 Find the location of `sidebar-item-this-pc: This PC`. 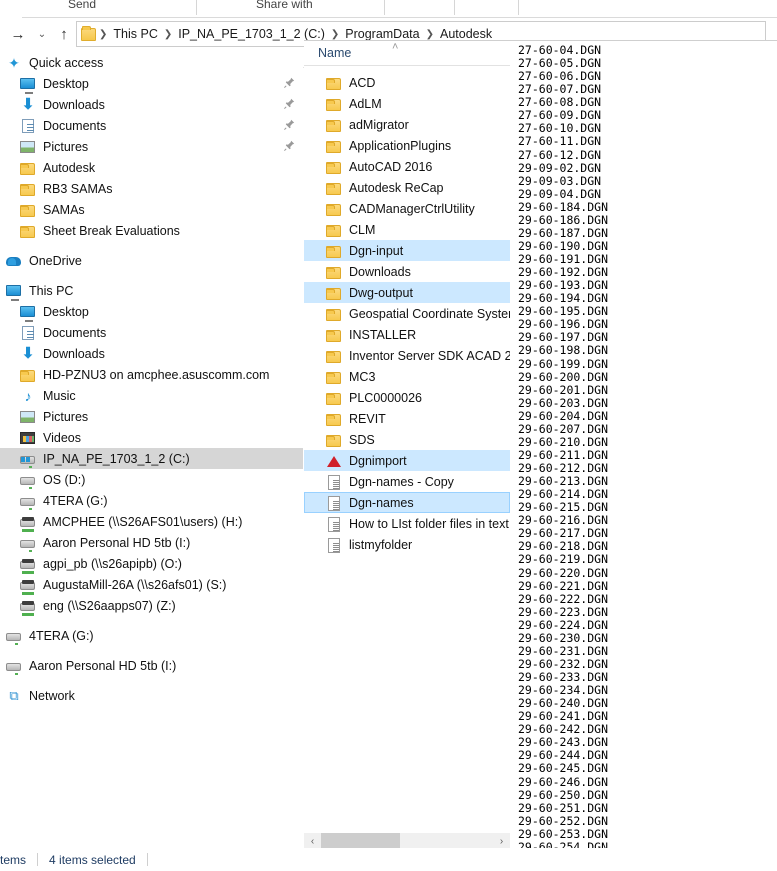

sidebar-item-this-pc: This PC is located at coordinates (151, 290).